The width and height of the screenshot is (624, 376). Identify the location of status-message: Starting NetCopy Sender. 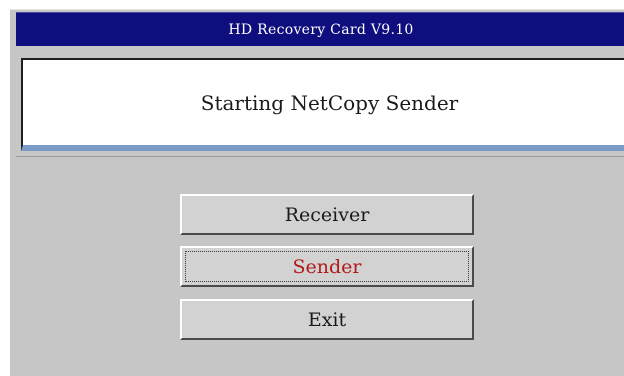
(329, 102).